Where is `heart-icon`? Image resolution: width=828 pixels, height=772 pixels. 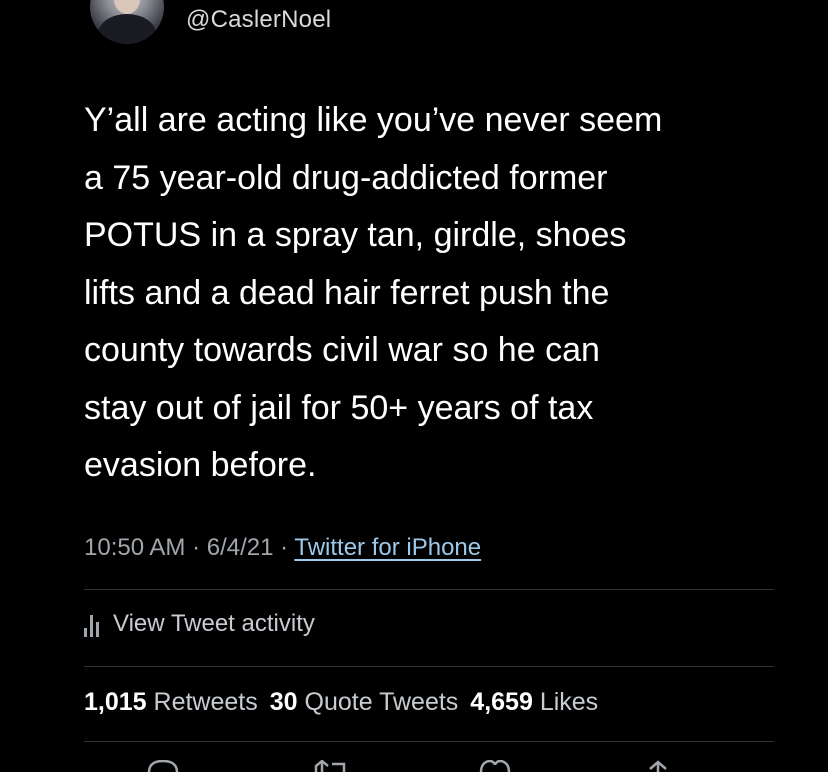
heart-icon is located at coordinates (495, 766).